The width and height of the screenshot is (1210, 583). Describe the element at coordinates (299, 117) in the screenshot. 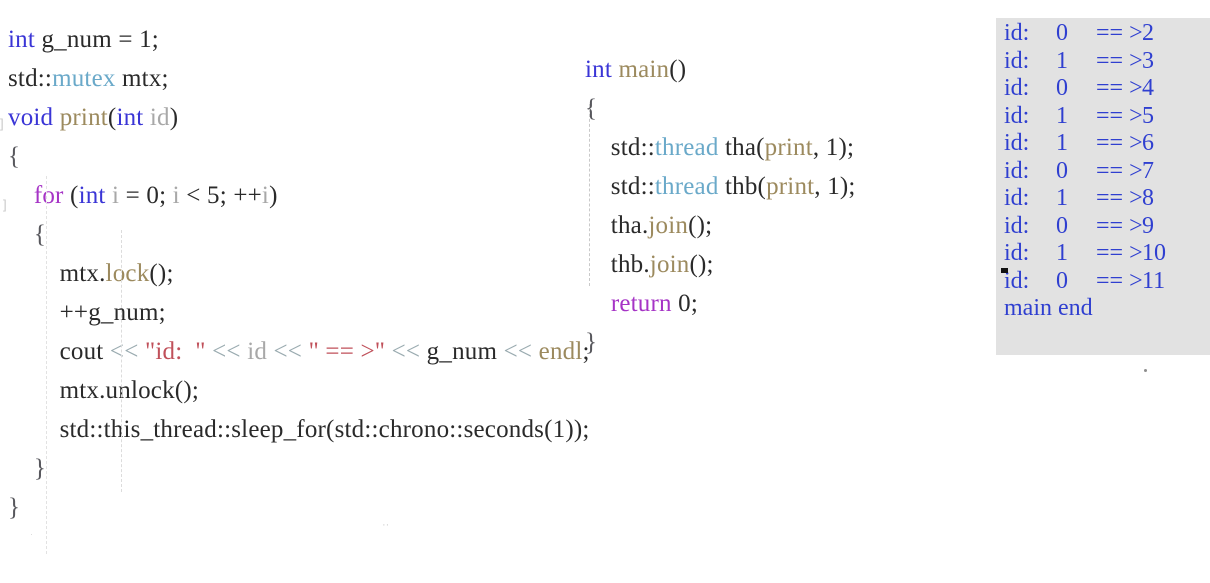

I see `code-line: void print(int id)` at that location.